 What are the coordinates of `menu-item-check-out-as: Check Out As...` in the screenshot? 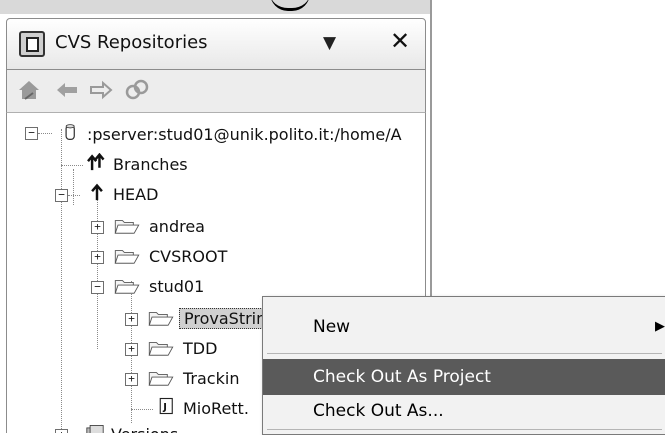 It's located at (464, 411).